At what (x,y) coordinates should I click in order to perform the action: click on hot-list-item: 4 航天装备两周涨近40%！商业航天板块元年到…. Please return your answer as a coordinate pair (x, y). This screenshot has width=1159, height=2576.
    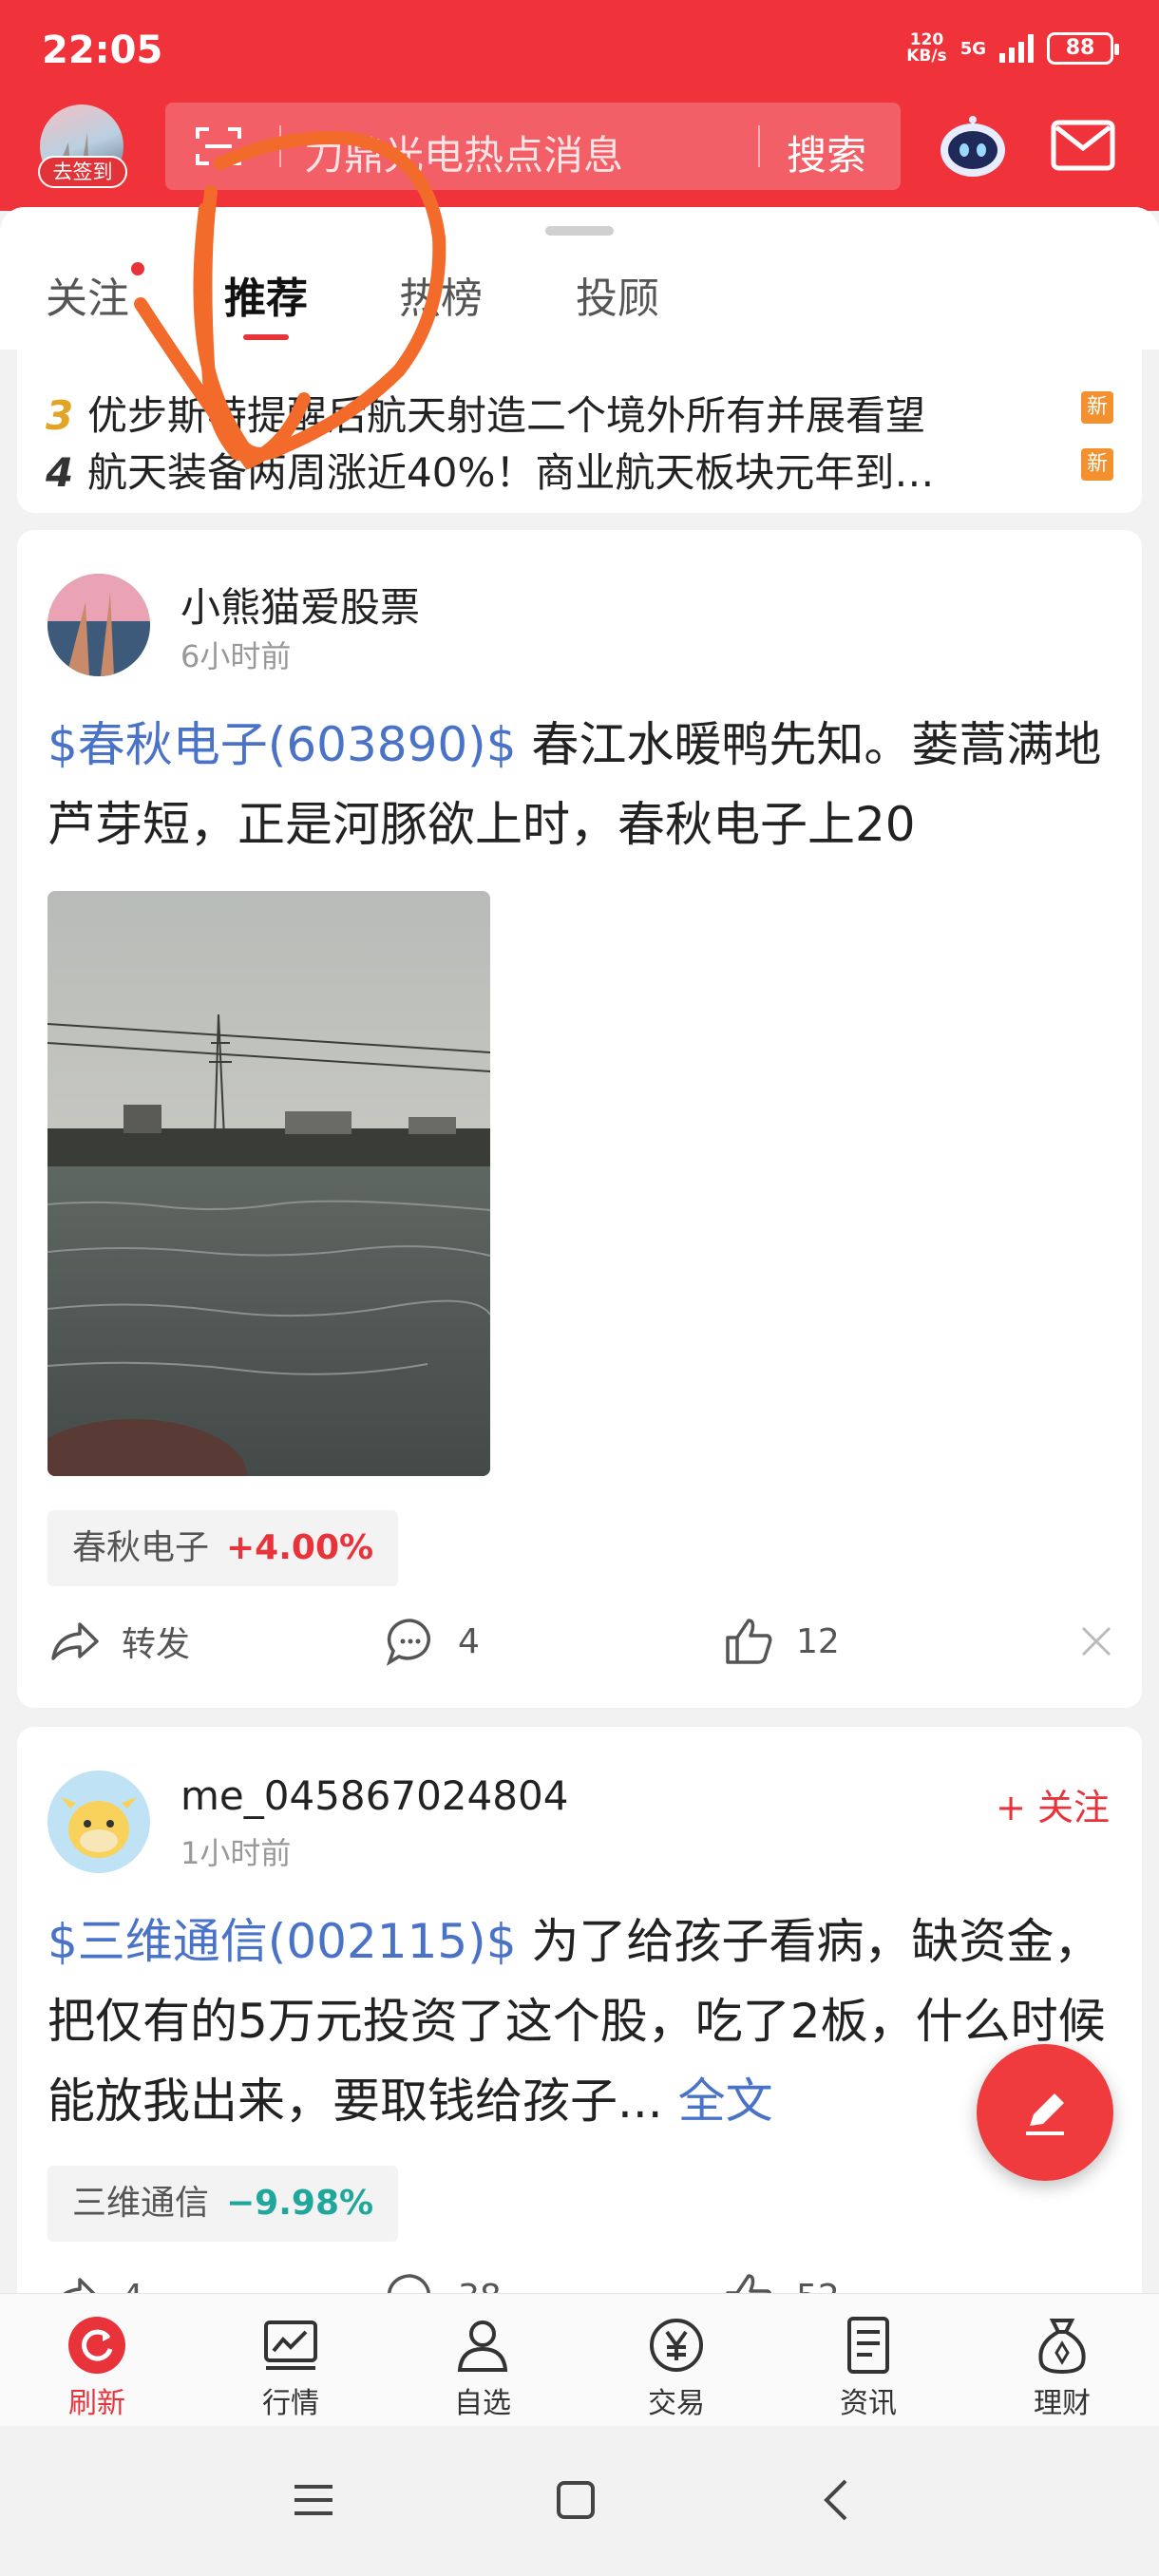
    Looking at the image, I should click on (578, 470).